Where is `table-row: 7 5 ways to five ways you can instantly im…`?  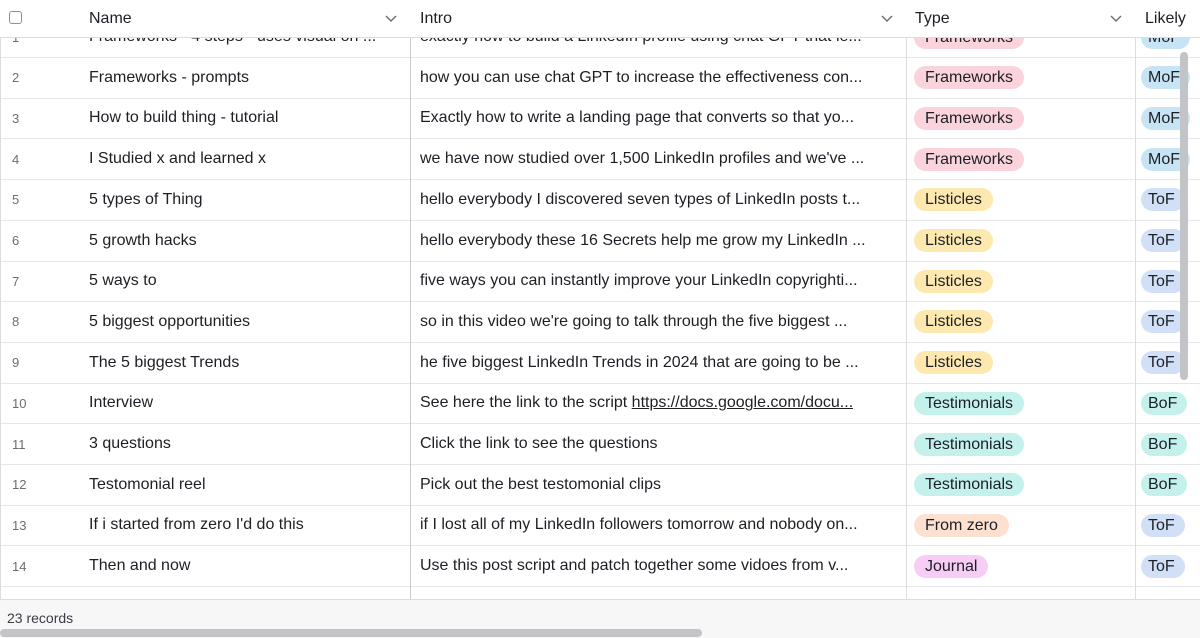 table-row: 7 5 ways to five ways you can instantly im… is located at coordinates (600, 282).